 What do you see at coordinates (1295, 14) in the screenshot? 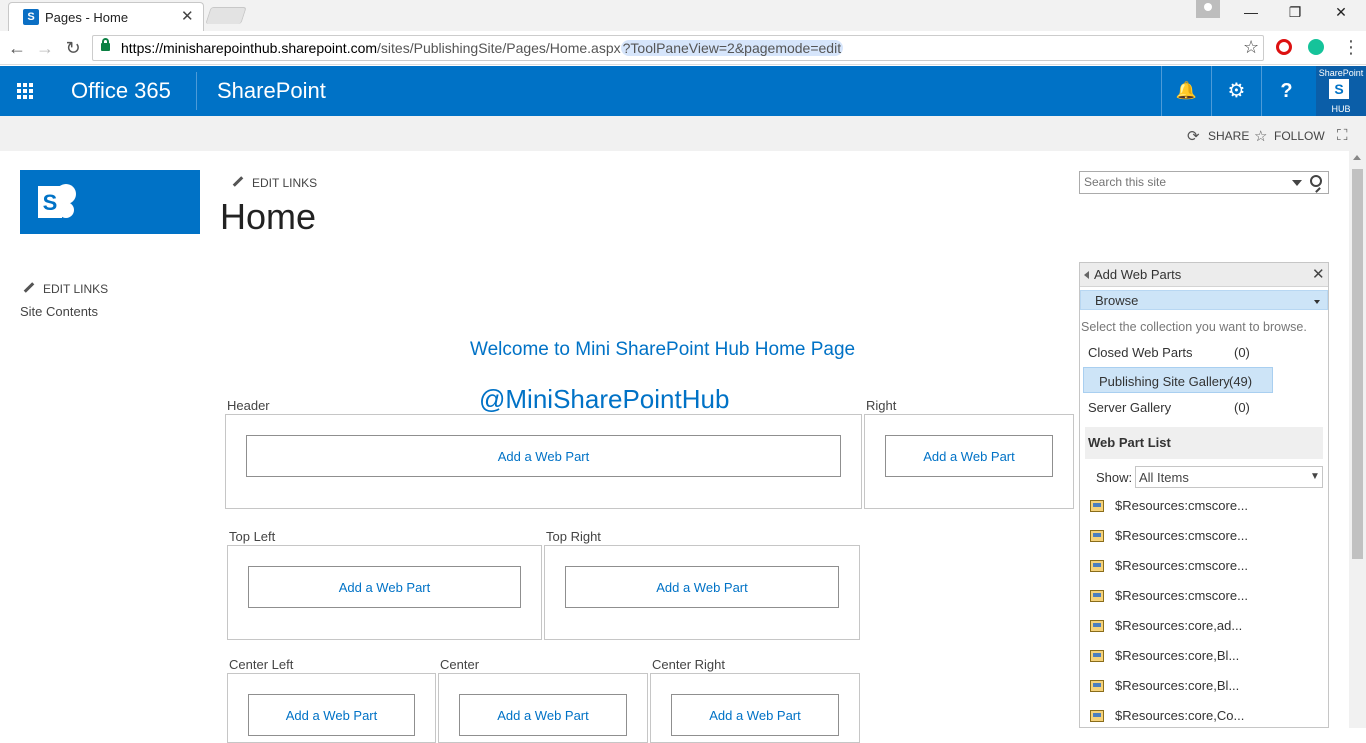
I see `restore-button: ❐` at bounding box center [1295, 14].